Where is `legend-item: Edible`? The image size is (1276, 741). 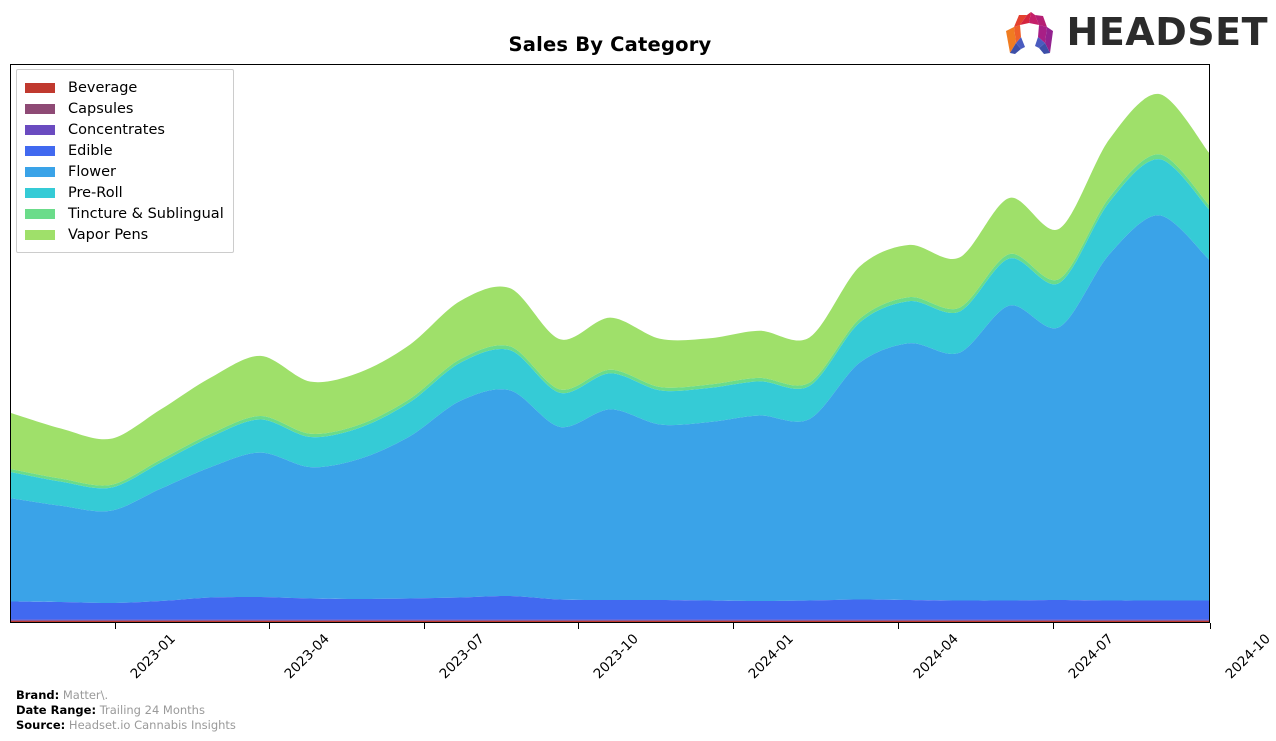
legend-item: Edible is located at coordinates (124, 150).